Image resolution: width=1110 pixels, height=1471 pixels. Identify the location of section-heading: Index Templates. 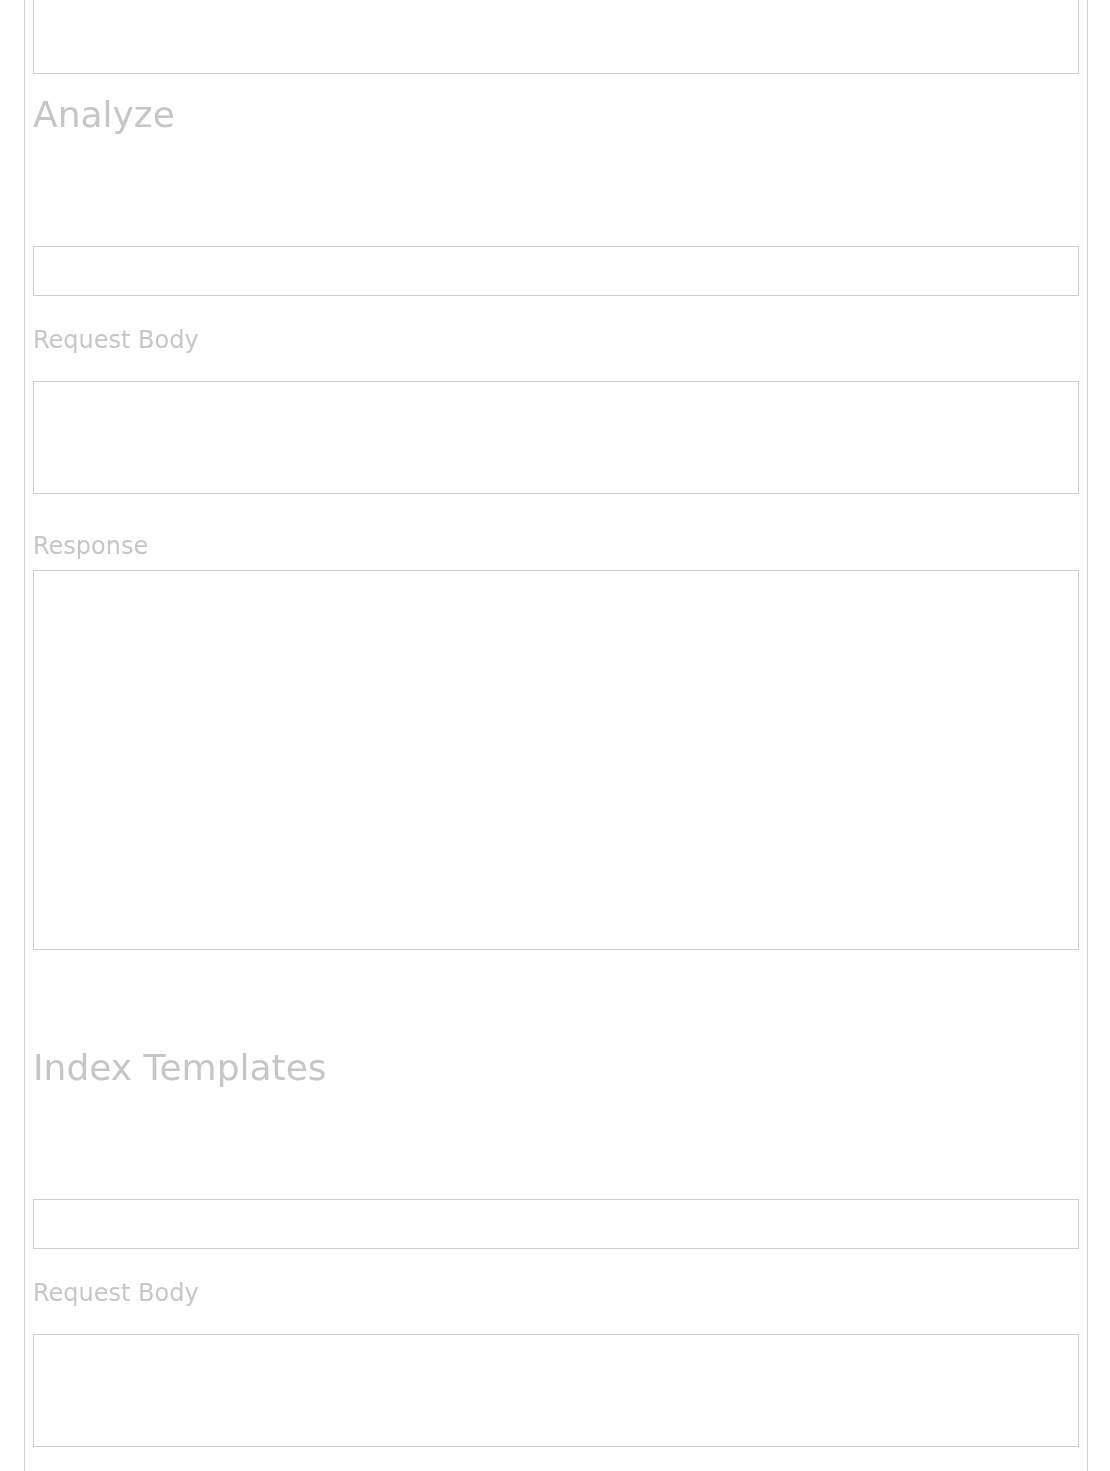
(180, 1068).